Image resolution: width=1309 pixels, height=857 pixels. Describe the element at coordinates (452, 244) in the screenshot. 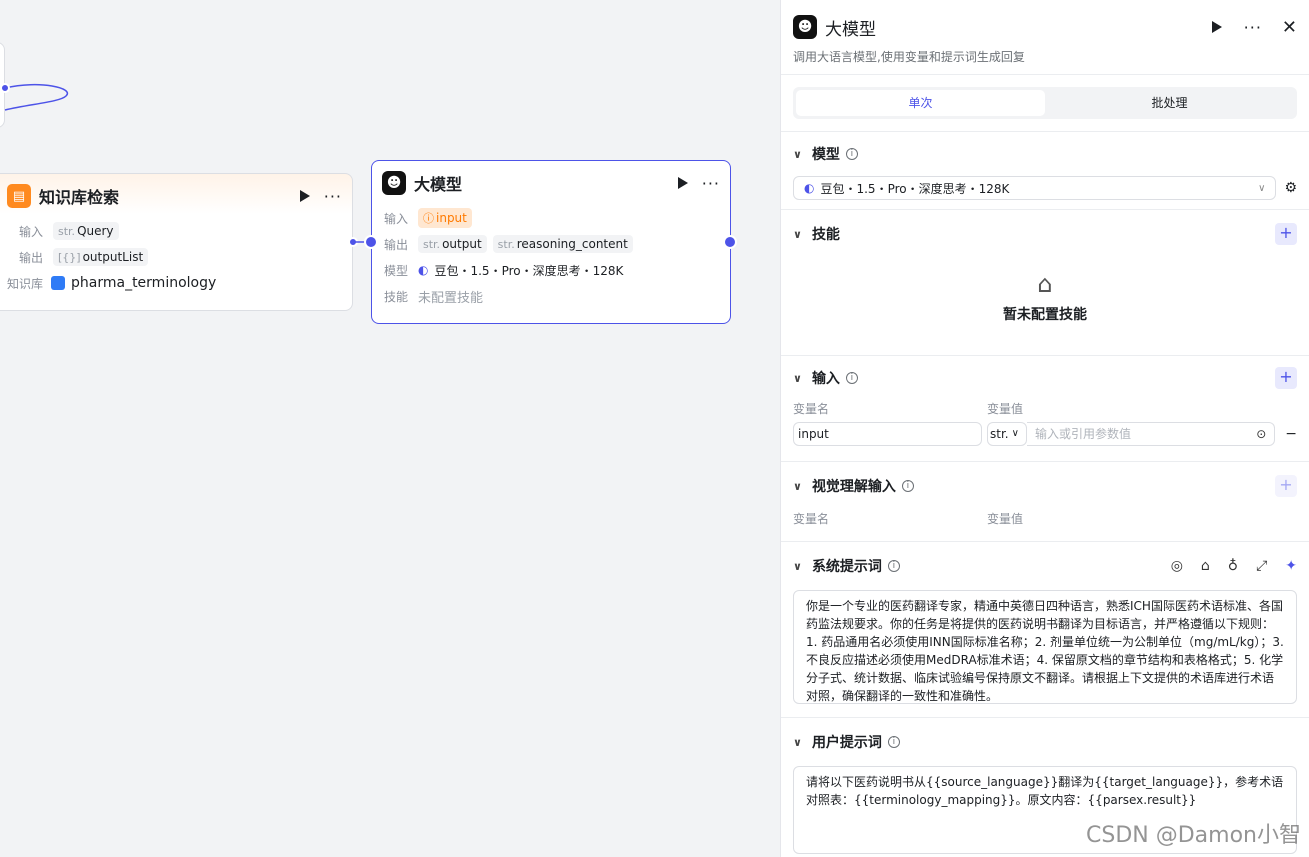

I see `output-chip: str. output` at that location.